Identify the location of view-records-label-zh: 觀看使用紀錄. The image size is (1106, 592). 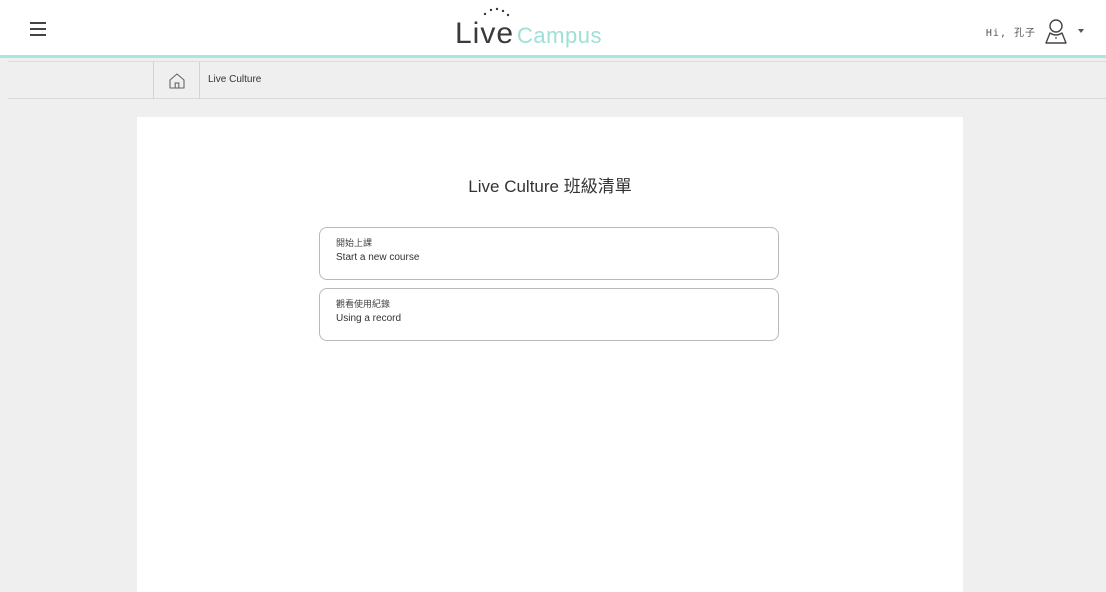
(363, 304).